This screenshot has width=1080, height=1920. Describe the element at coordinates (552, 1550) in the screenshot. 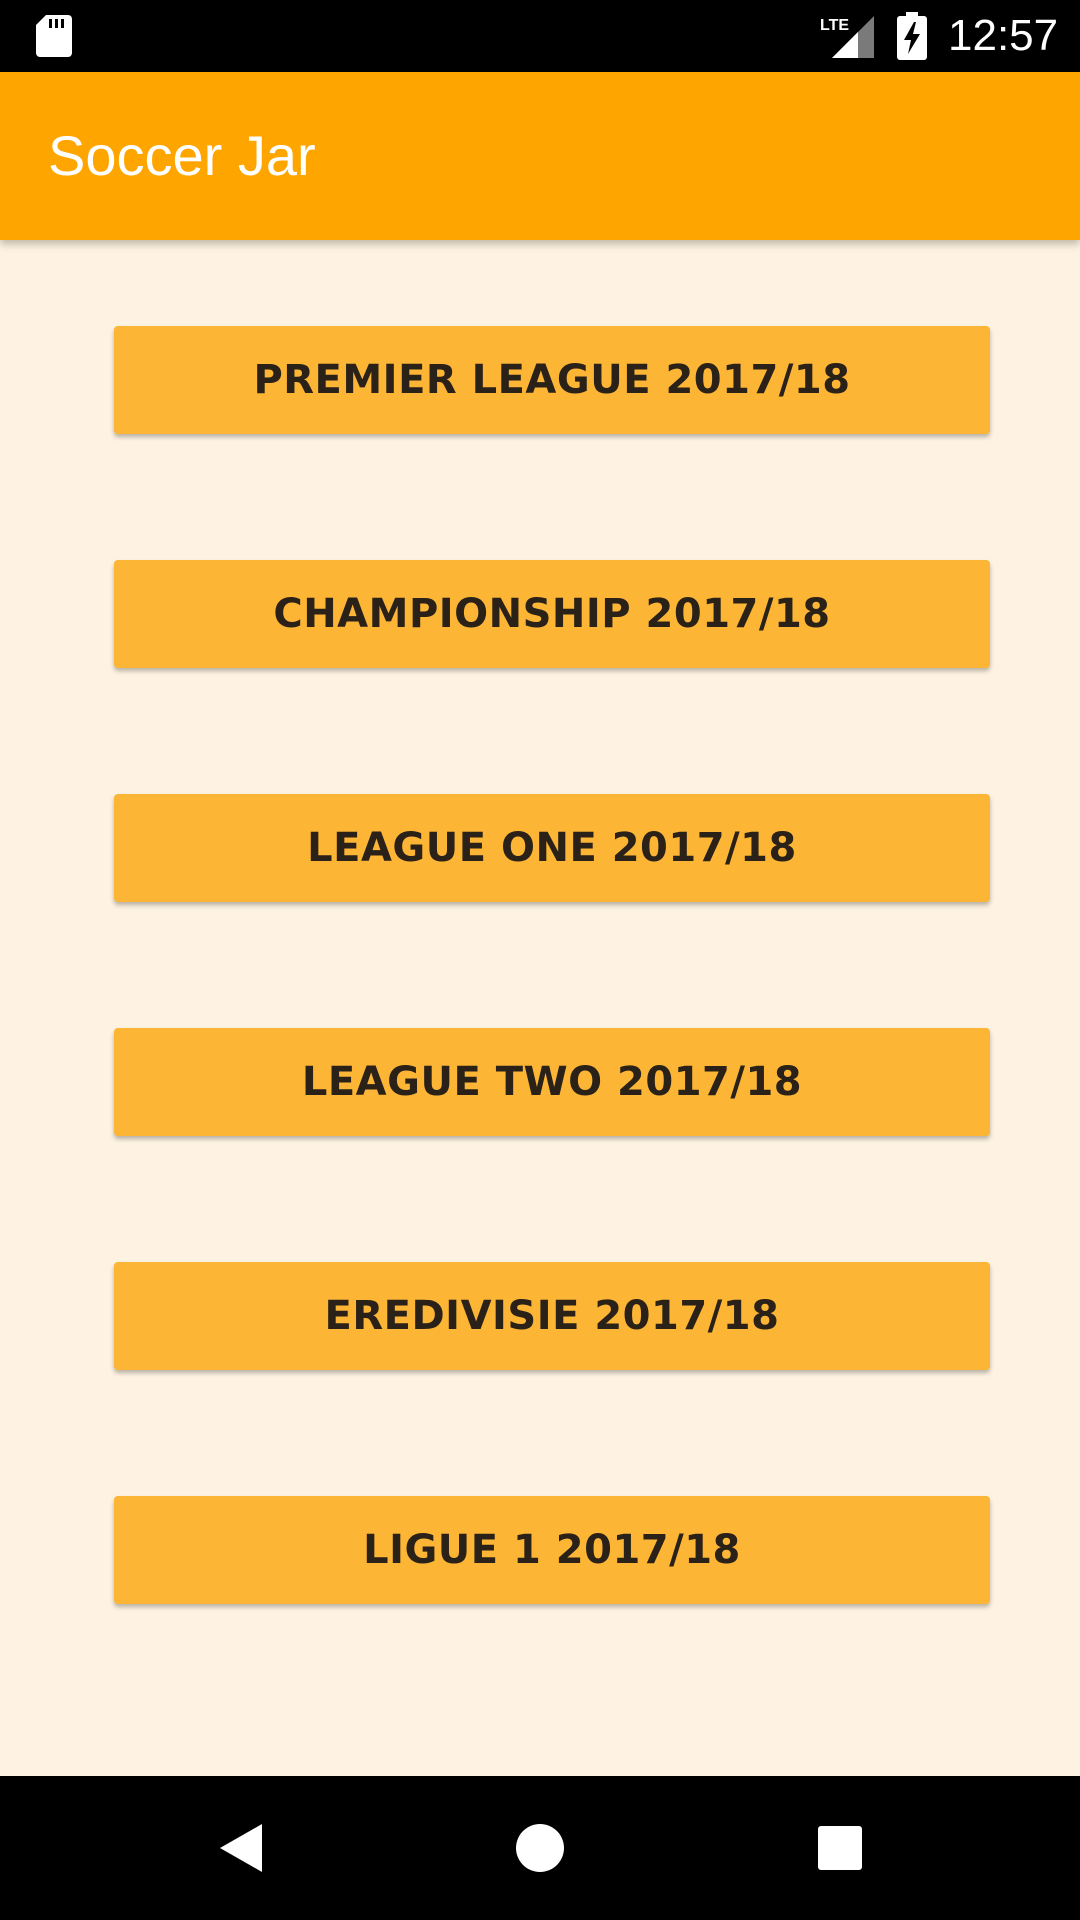

I see `ligue-1-button: LIGUE 1 2017/18` at that location.